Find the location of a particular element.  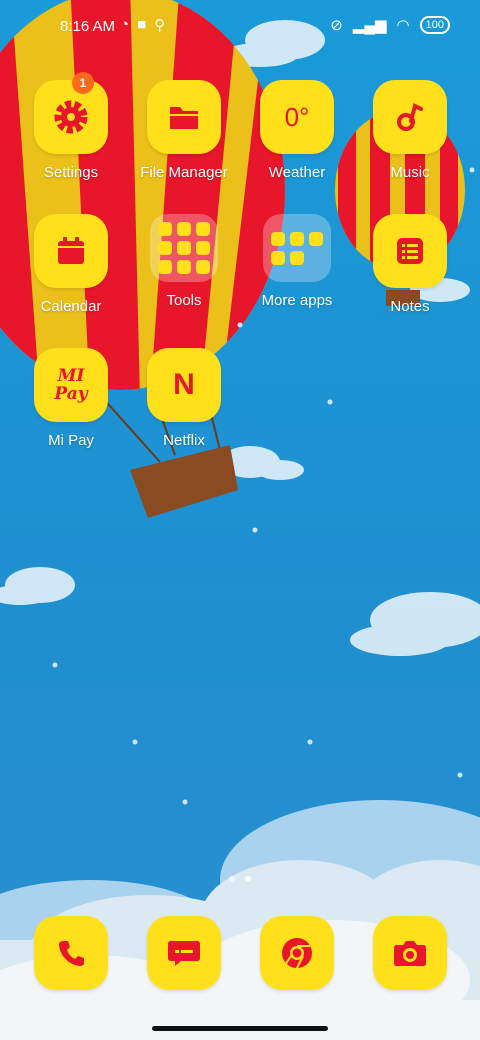

status-time: 8:16 AM is located at coordinates (88, 26).